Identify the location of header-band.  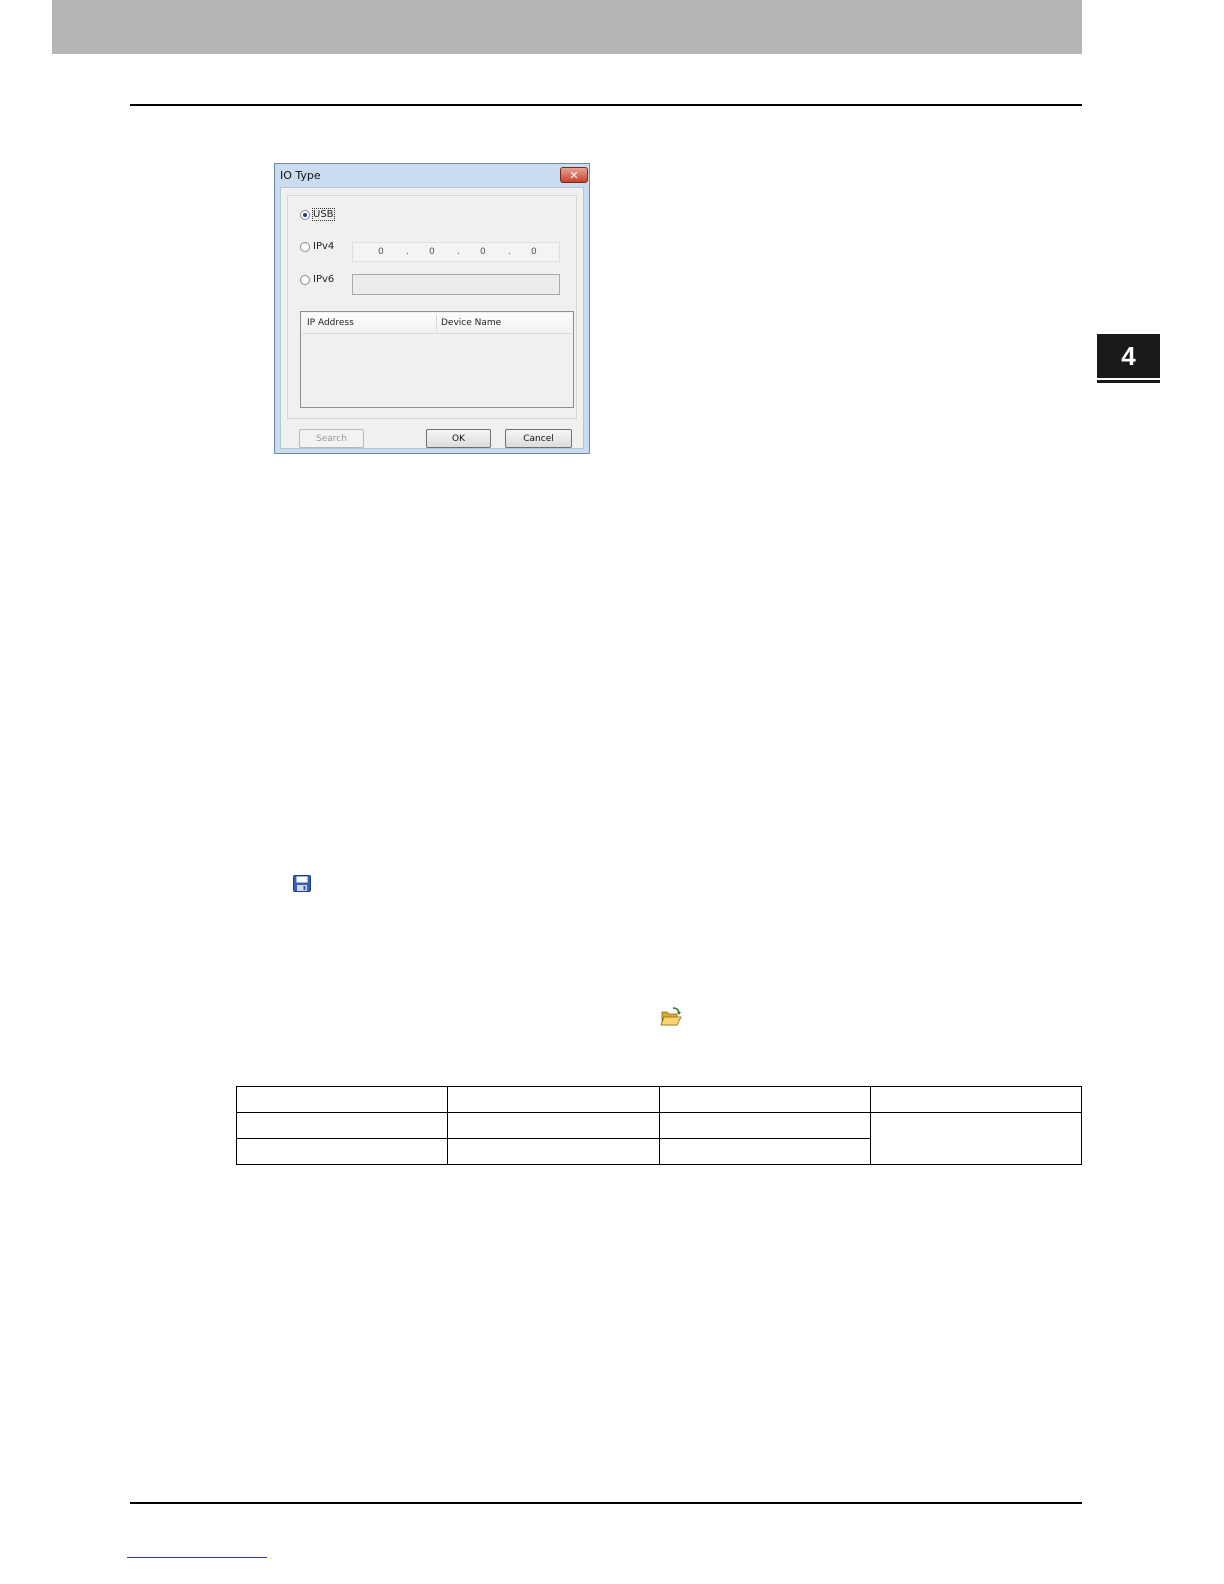
(567, 27).